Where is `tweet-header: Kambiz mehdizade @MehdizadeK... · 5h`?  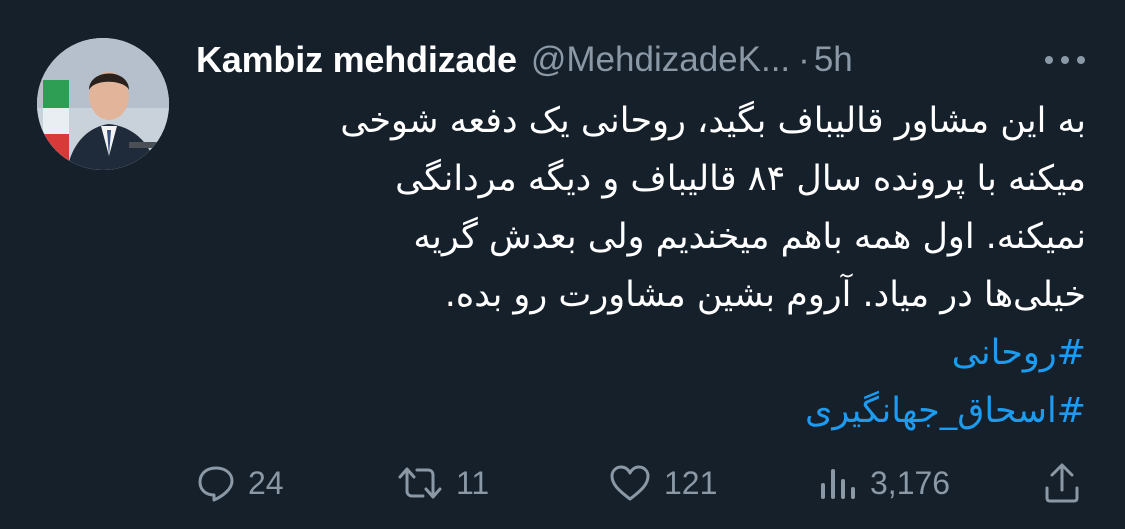 tweet-header: Kambiz mehdizade @MehdizadeK... · 5h is located at coordinates (646, 60).